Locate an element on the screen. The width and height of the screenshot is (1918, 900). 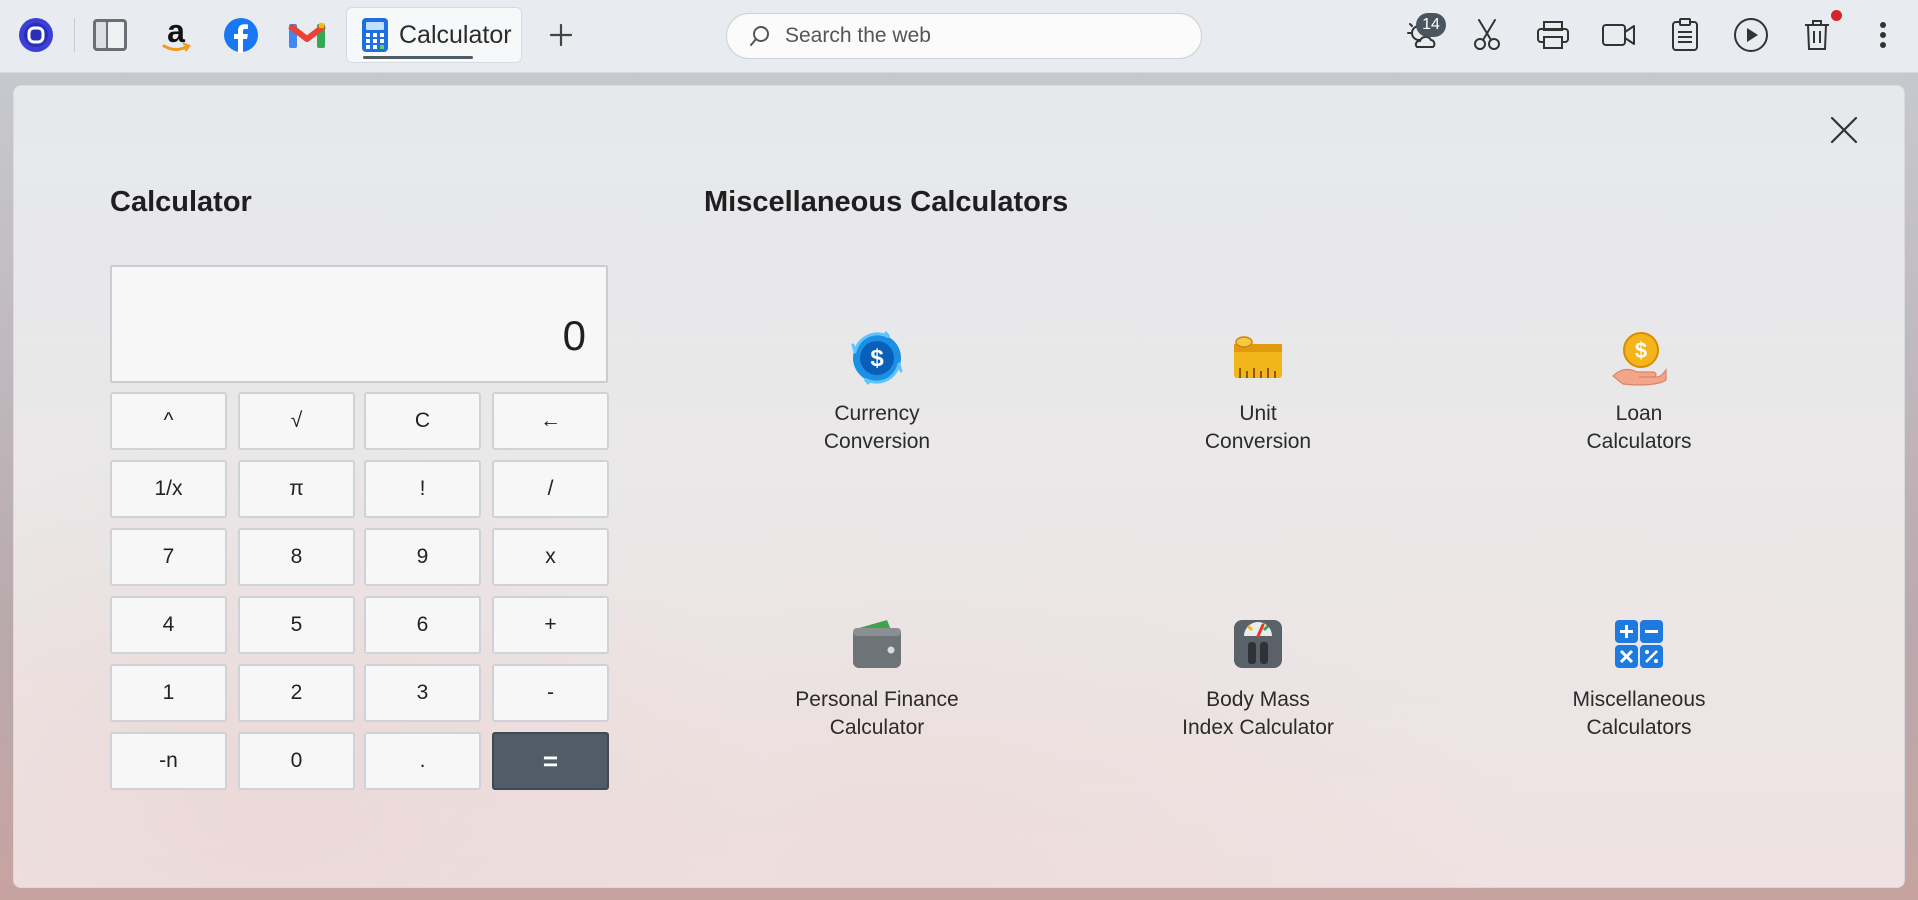
key-equals: = is located at coordinates (550, 761).